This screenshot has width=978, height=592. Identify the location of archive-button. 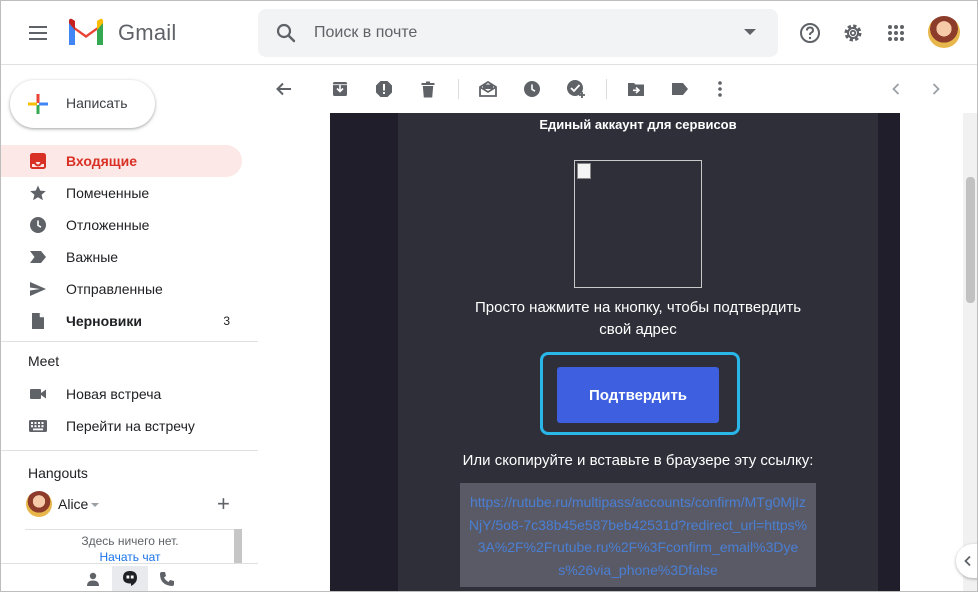
(340, 89).